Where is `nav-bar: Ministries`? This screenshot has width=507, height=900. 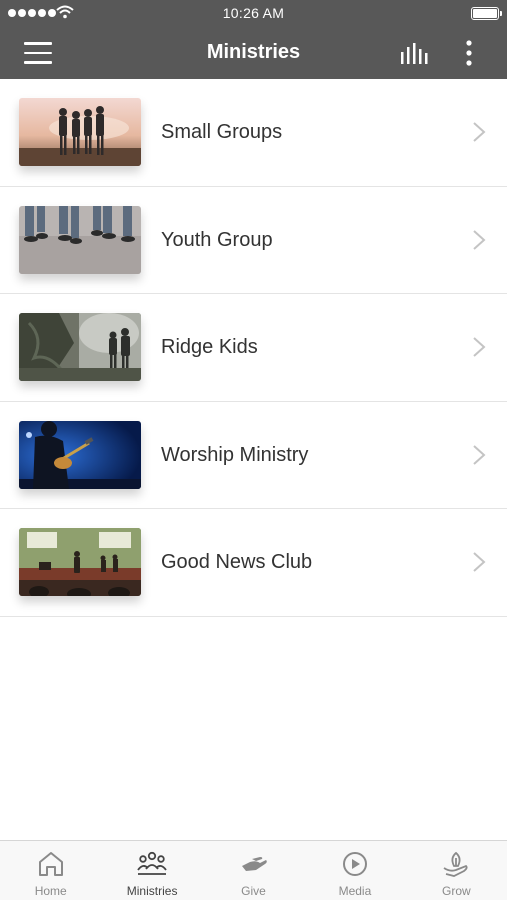 nav-bar: Ministries is located at coordinates (253, 53).